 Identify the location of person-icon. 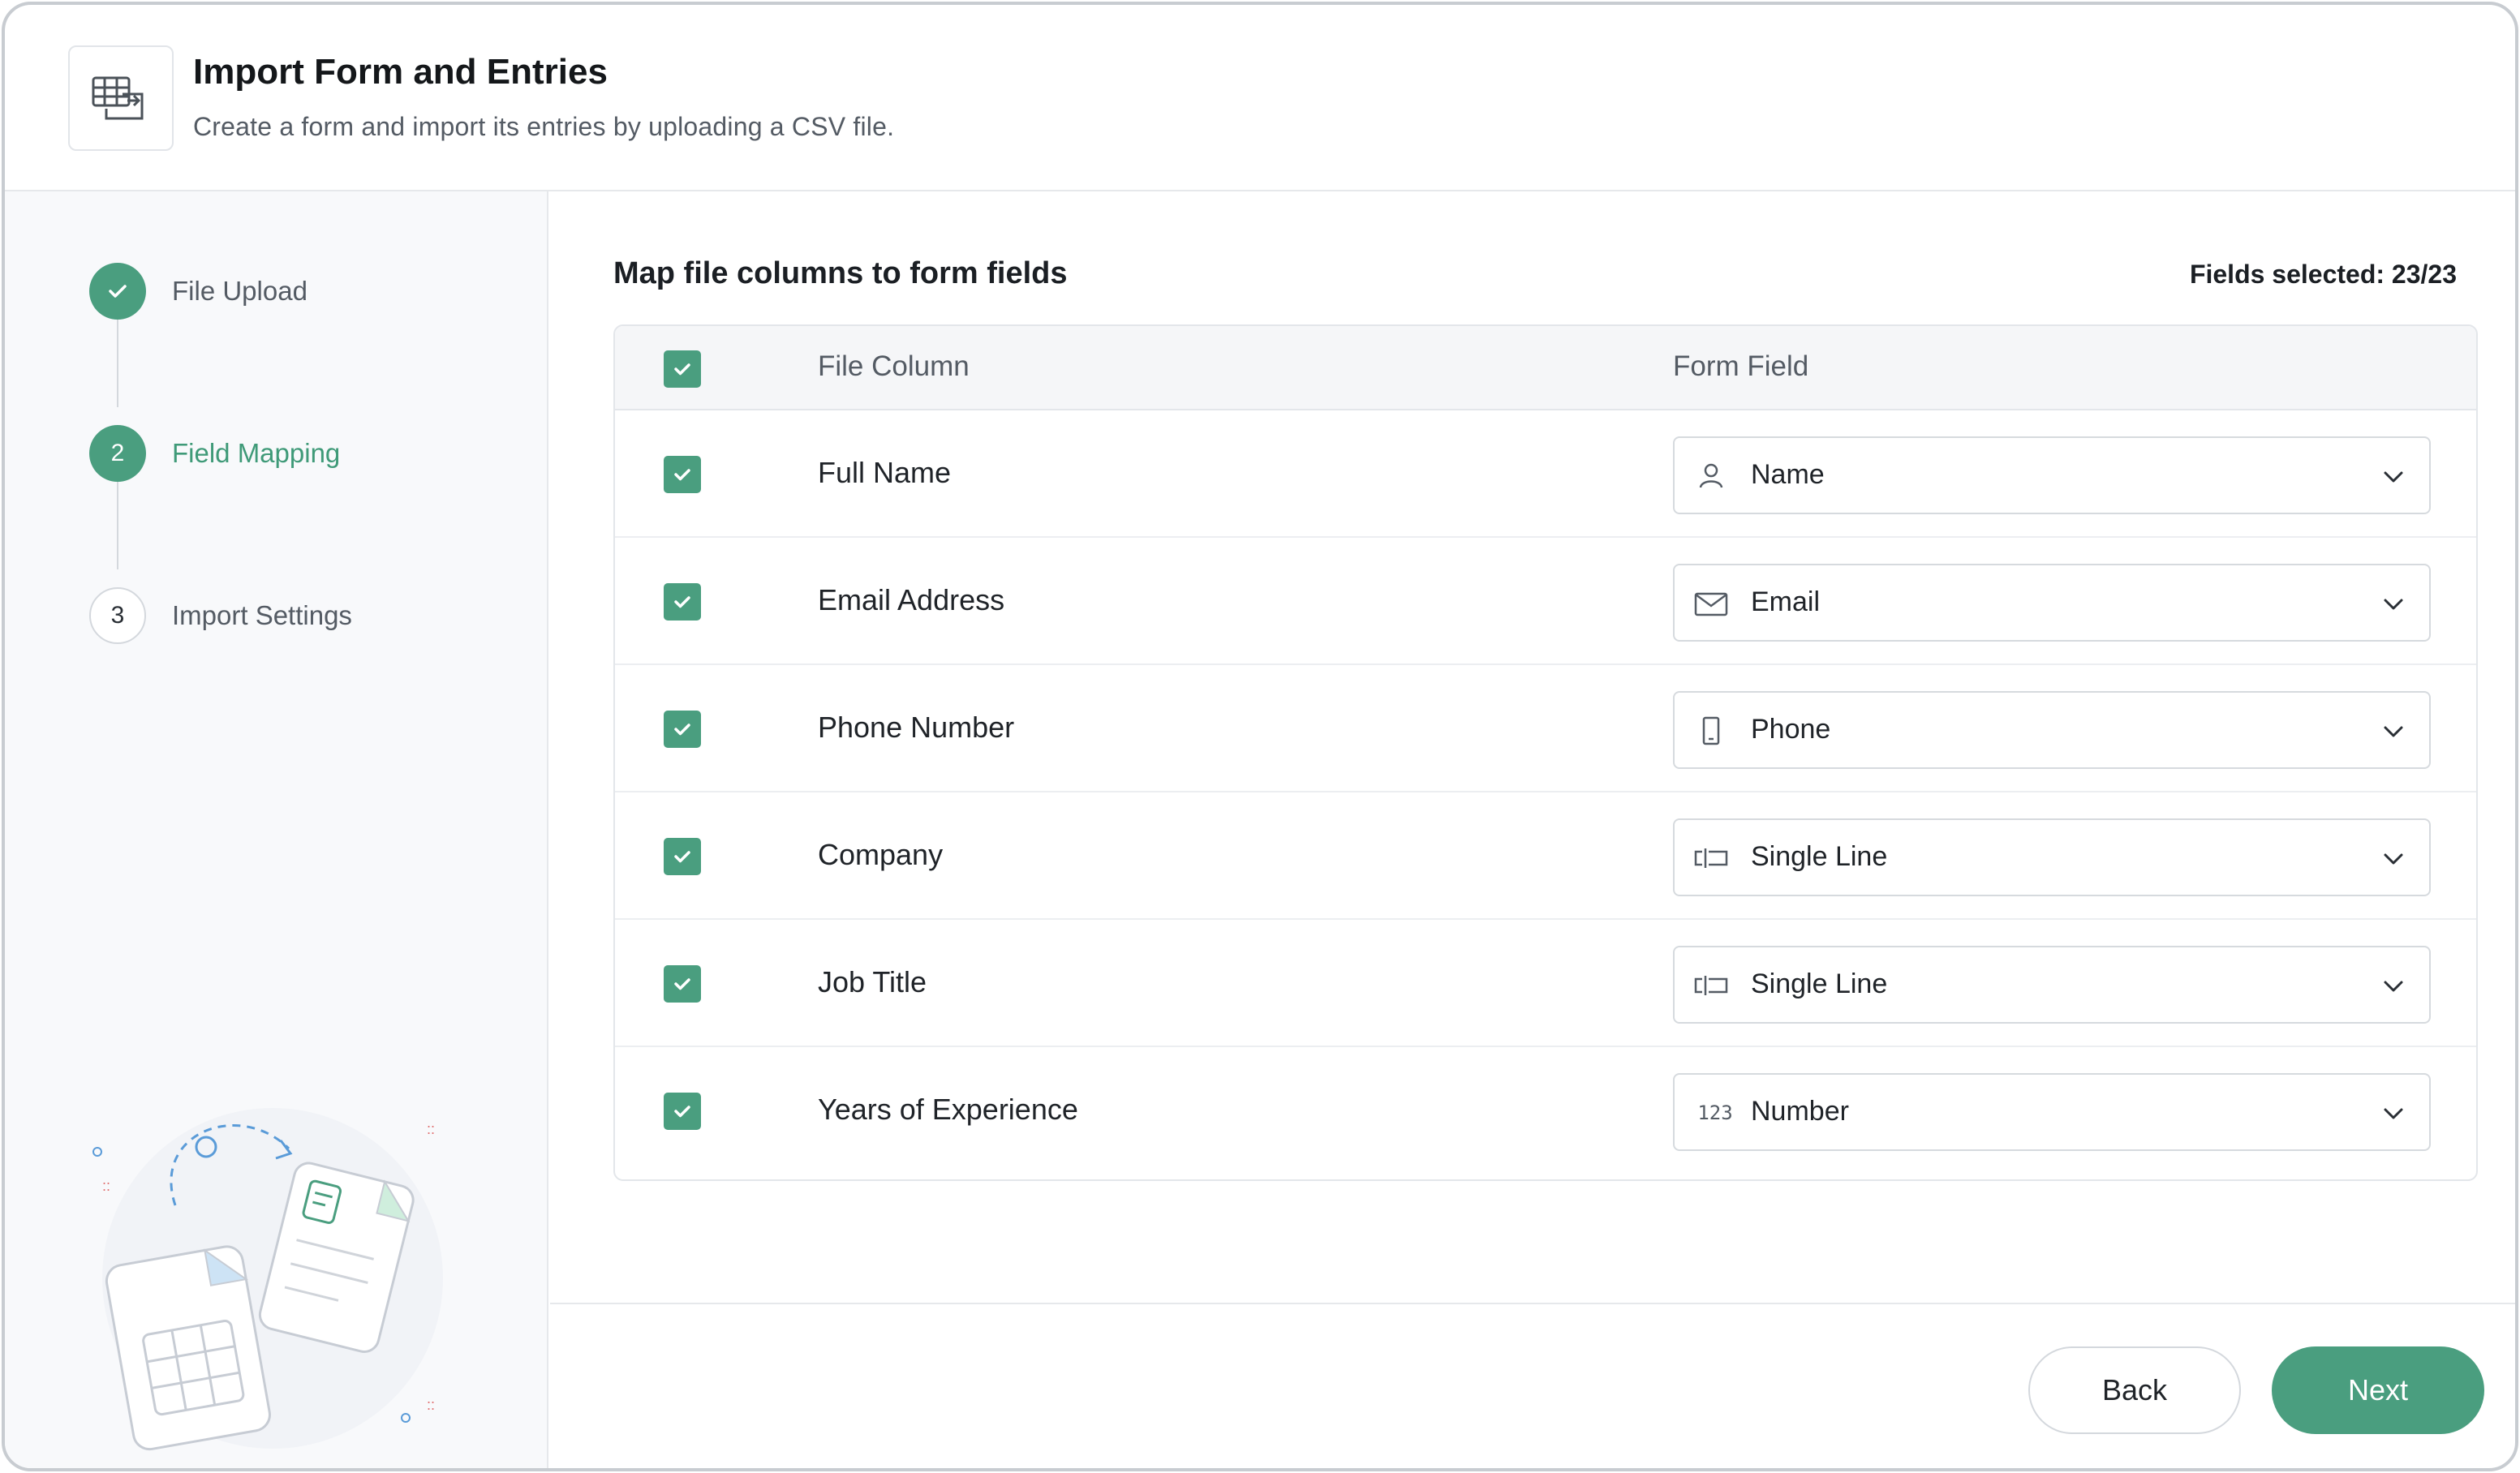
(1711, 476).